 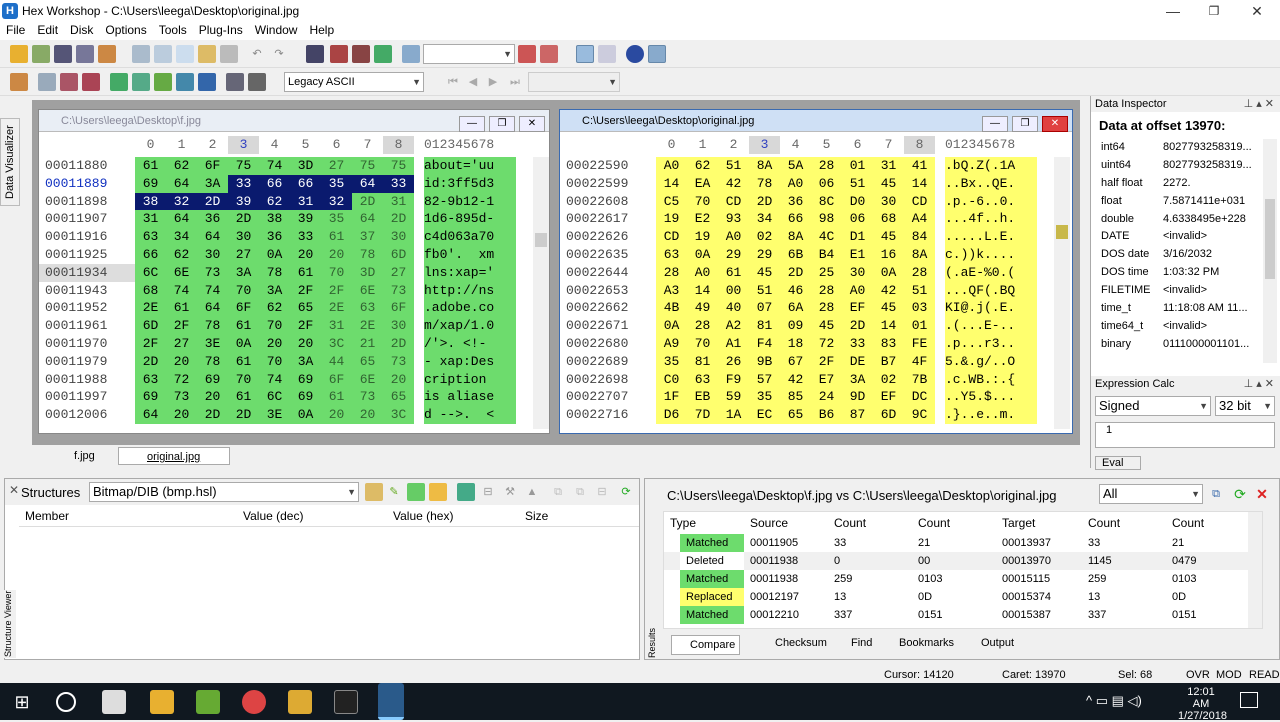 What do you see at coordinates (305, 219) in the screenshot?
I see `hex-byte: 39` at bounding box center [305, 219].